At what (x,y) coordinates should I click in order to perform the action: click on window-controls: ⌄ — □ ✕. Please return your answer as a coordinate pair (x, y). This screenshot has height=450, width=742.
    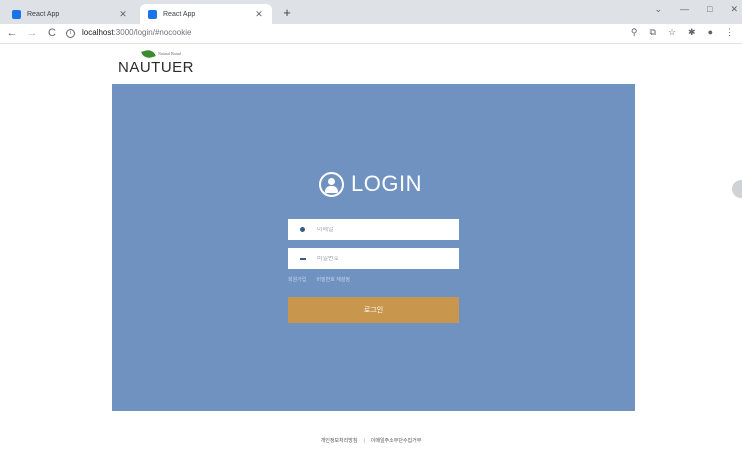
    Looking at the image, I should click on (696, 9).